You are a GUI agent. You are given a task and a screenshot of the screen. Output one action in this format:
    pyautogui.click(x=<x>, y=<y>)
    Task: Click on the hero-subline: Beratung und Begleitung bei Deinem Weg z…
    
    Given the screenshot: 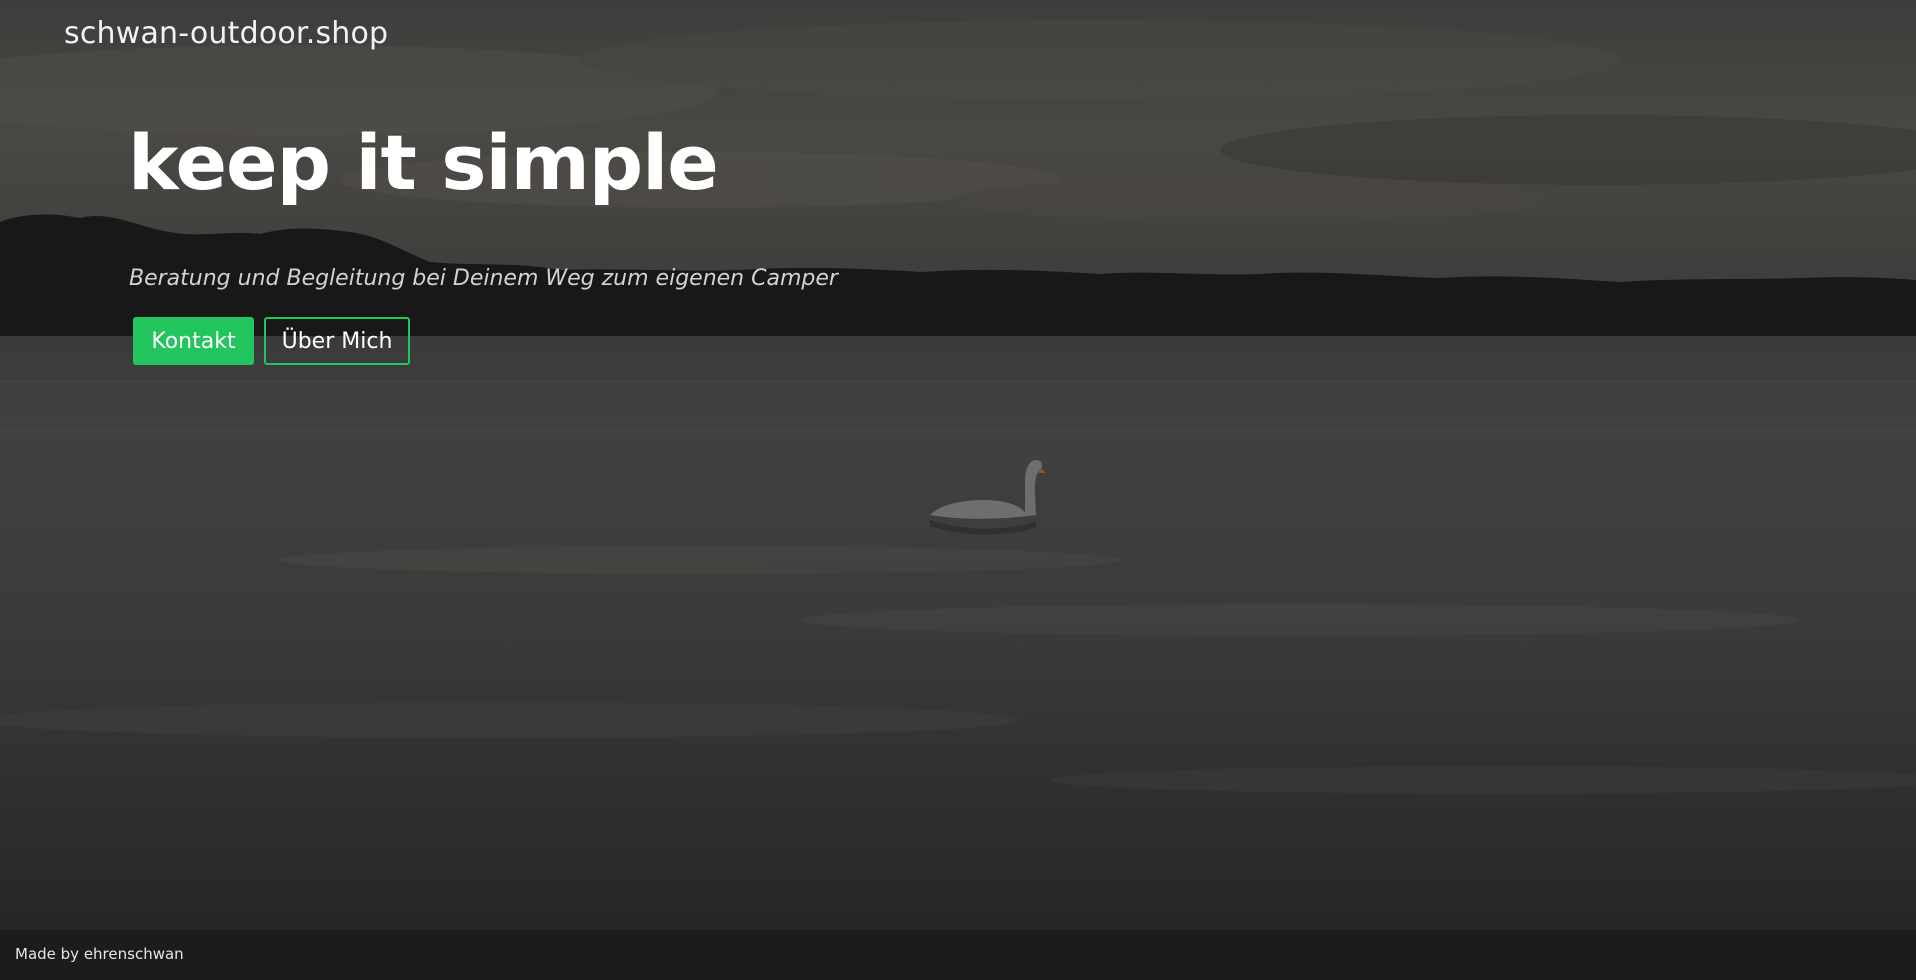 What is the action you would take?
    pyautogui.click(x=483, y=278)
    